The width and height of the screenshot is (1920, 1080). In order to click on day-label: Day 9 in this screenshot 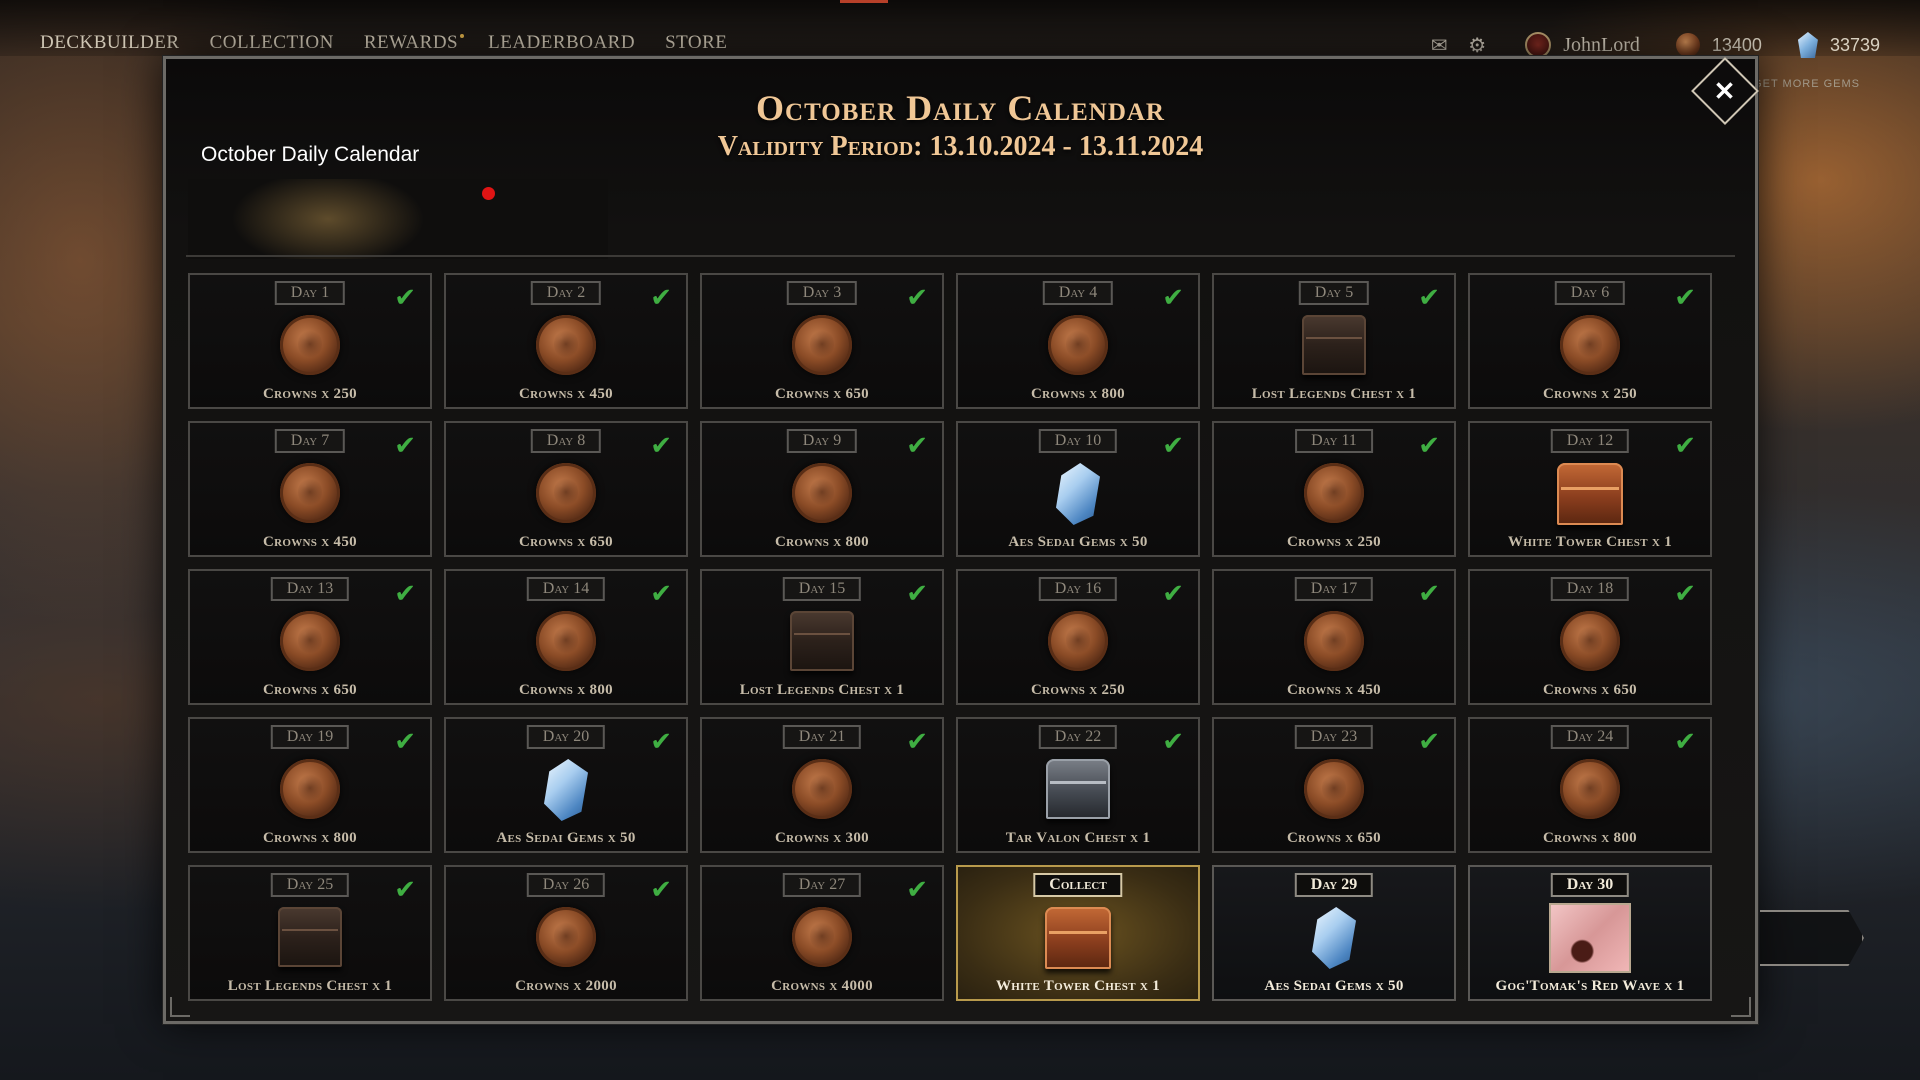, I will do `click(822, 441)`.